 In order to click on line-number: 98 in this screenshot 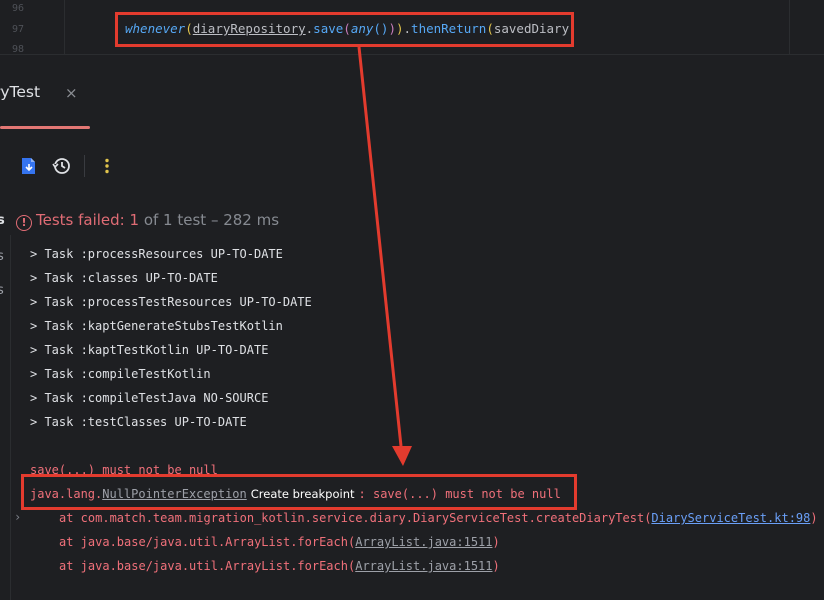, I will do `click(18, 49)`.